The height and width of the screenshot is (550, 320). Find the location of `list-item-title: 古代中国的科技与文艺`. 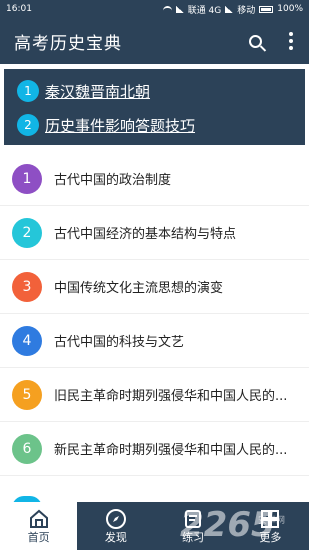

list-item-title: 古代中国的科技与文艺 is located at coordinates (119, 342).